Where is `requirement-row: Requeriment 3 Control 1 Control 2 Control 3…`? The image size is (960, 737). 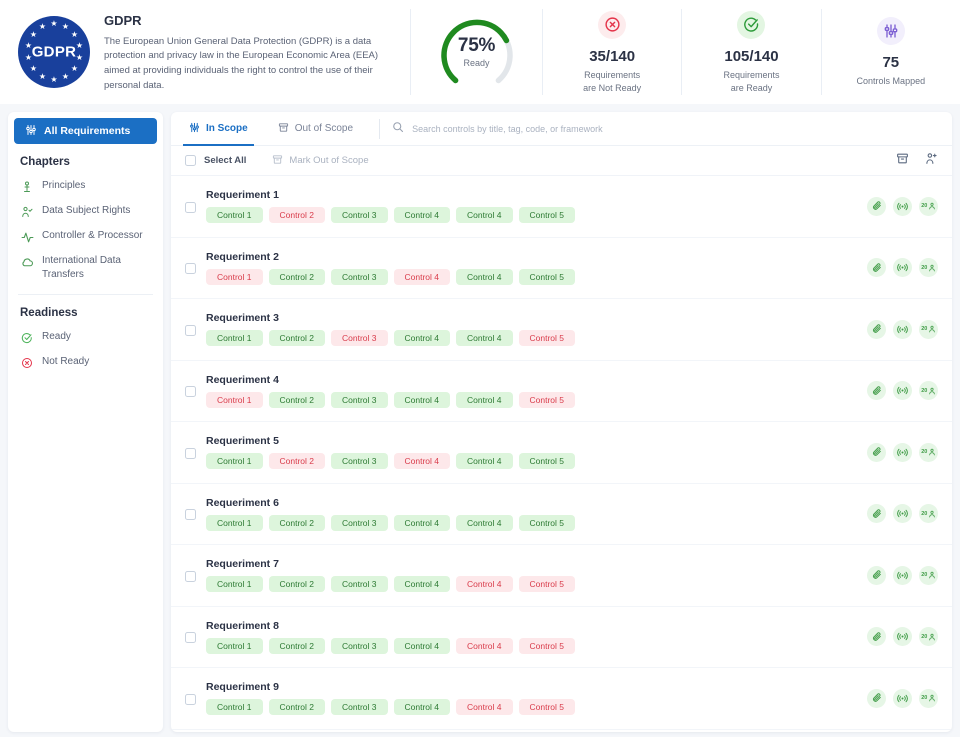 requirement-row: Requeriment 3 Control 1 Control 2 Control 3… is located at coordinates (561, 330).